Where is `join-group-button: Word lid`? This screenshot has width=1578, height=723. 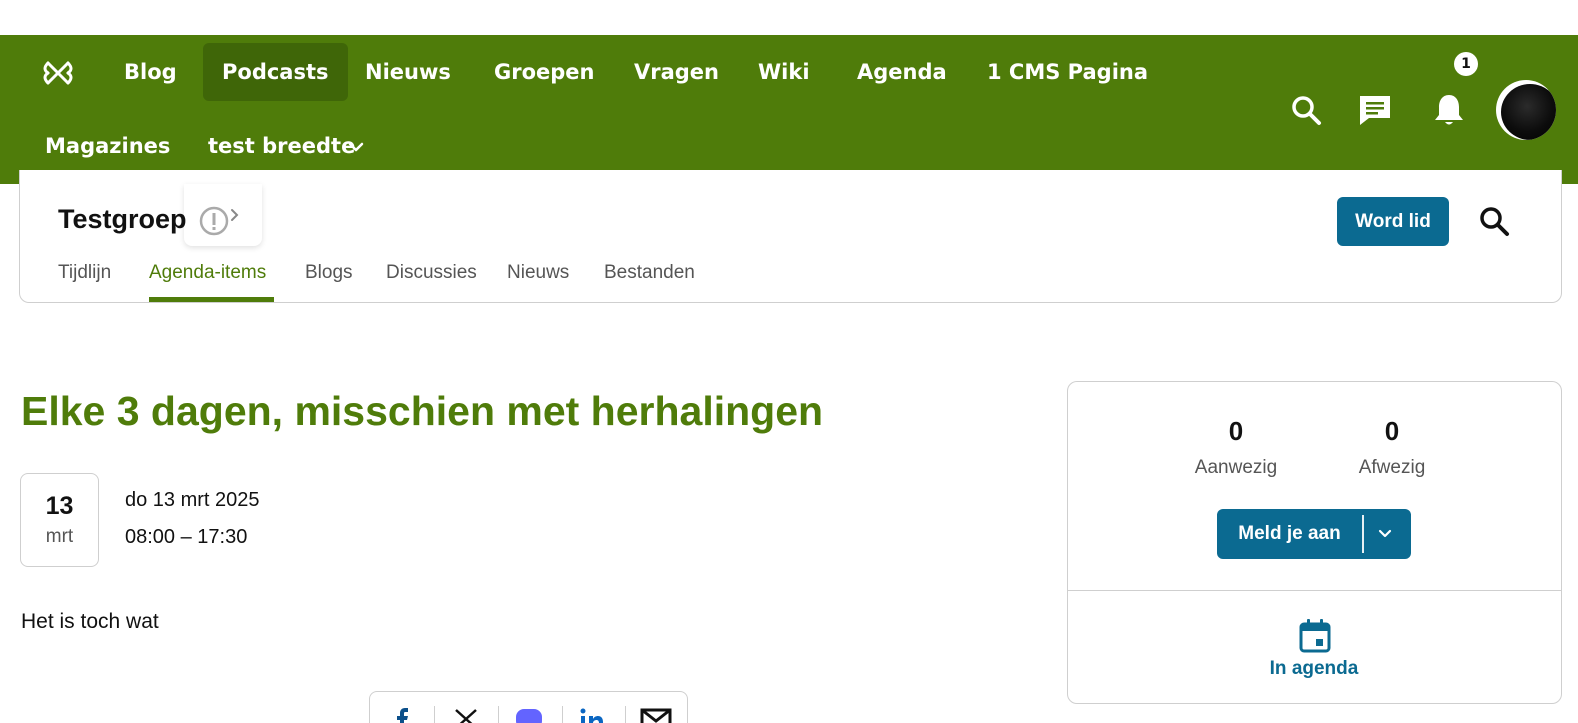 join-group-button: Word lid is located at coordinates (1393, 221).